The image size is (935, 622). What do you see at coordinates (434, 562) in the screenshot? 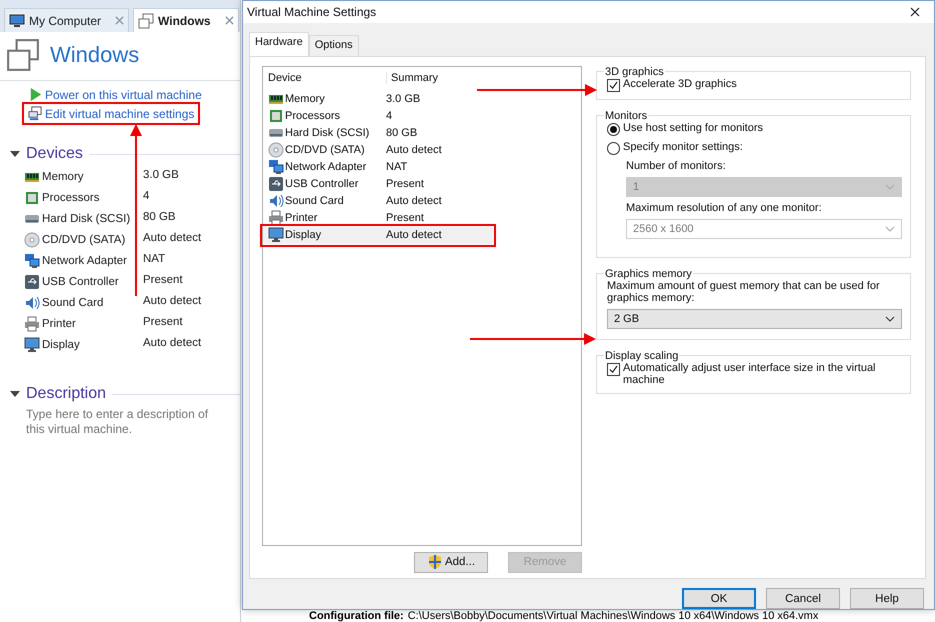
I see `shield-icon` at bounding box center [434, 562].